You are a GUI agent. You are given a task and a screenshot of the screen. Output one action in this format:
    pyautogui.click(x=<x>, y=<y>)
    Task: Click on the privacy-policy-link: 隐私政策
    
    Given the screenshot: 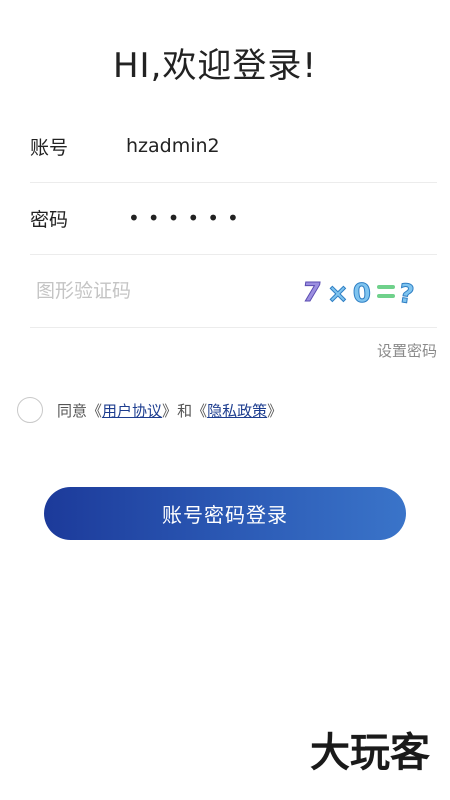 What is the action you would take?
    pyautogui.click(x=237, y=410)
    